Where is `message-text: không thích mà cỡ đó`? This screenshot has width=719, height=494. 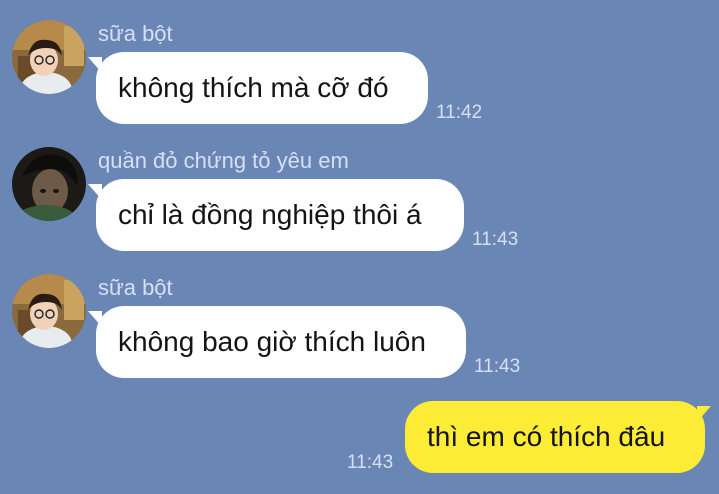
message-text: không thích mà cỡ đó is located at coordinates (253, 87).